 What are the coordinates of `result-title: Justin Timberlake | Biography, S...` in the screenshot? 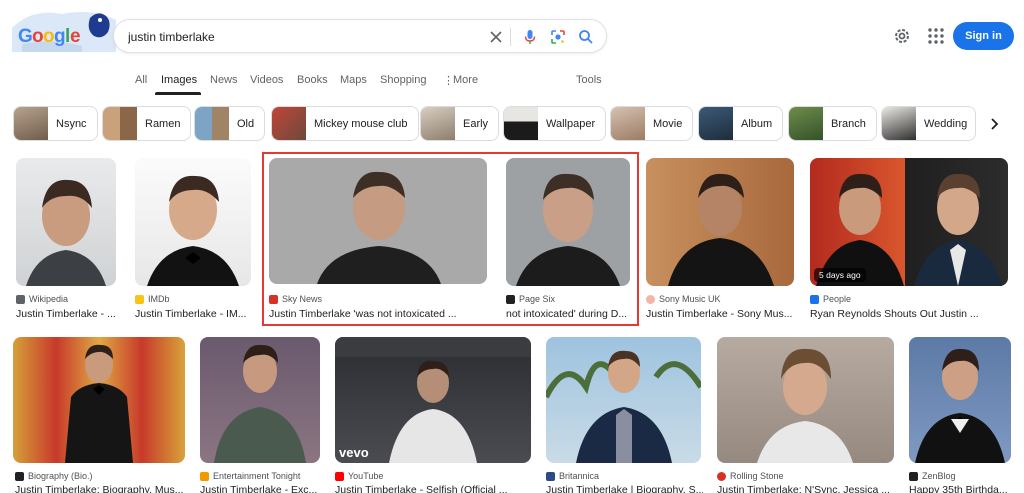 It's located at (624, 488).